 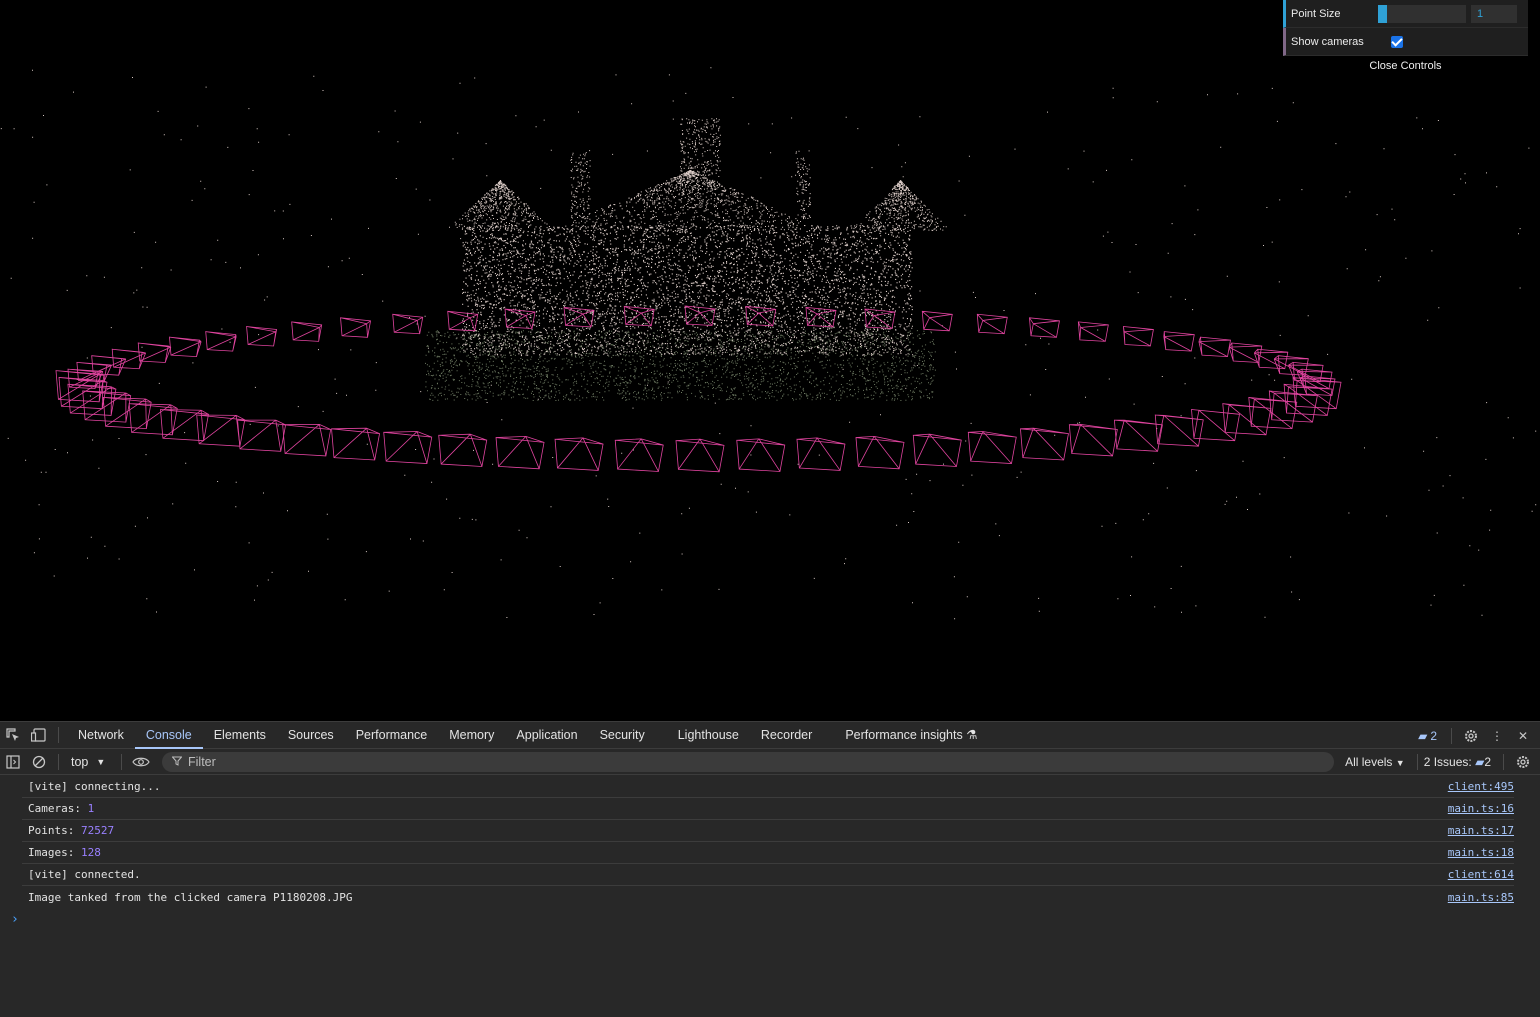 I want to click on message-body: Cameras:, so click(x=58, y=808).